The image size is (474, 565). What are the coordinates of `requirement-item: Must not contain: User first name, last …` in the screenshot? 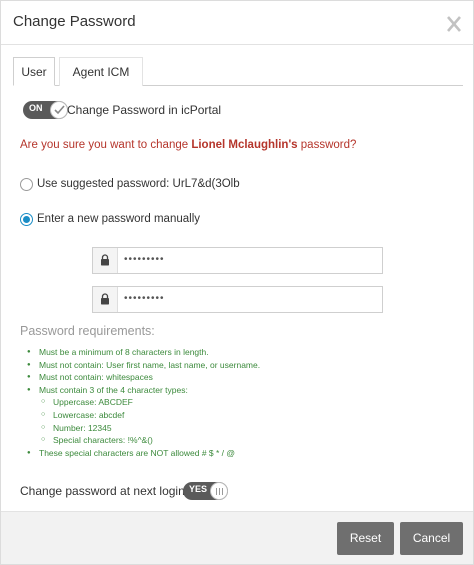 It's located at (143, 365).